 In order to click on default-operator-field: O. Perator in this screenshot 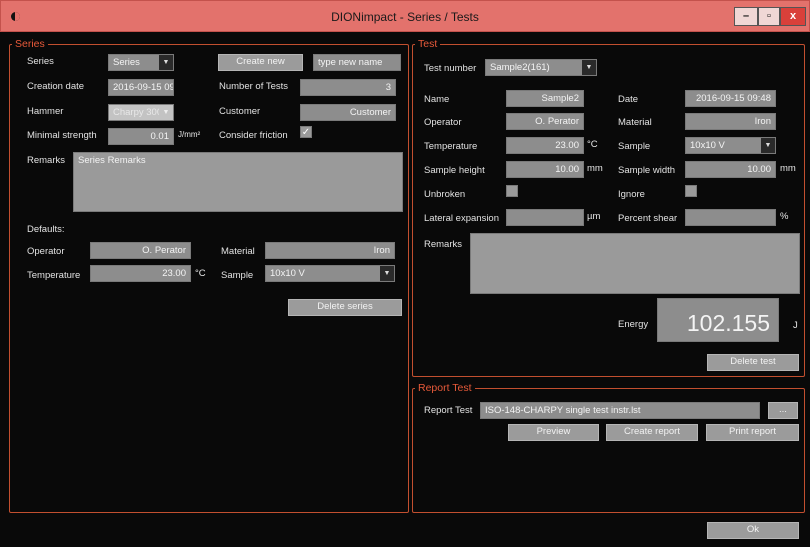, I will do `click(140, 250)`.